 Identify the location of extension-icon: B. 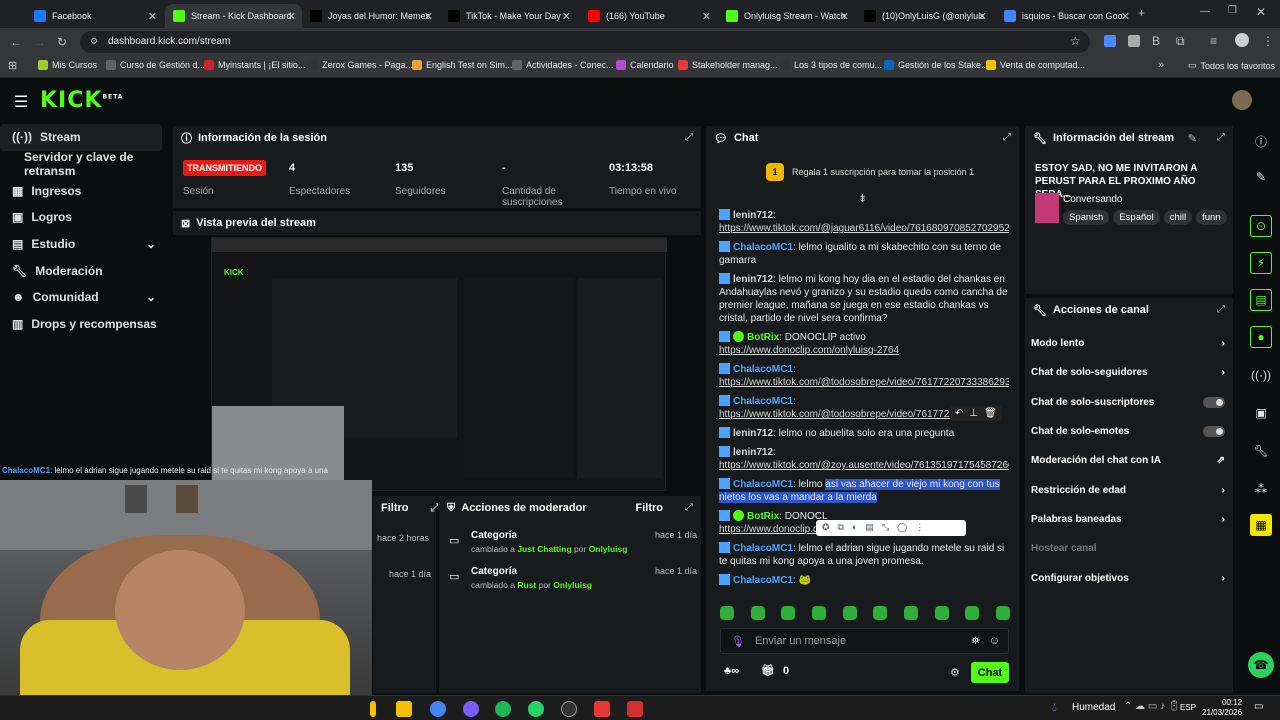
(1156, 41).